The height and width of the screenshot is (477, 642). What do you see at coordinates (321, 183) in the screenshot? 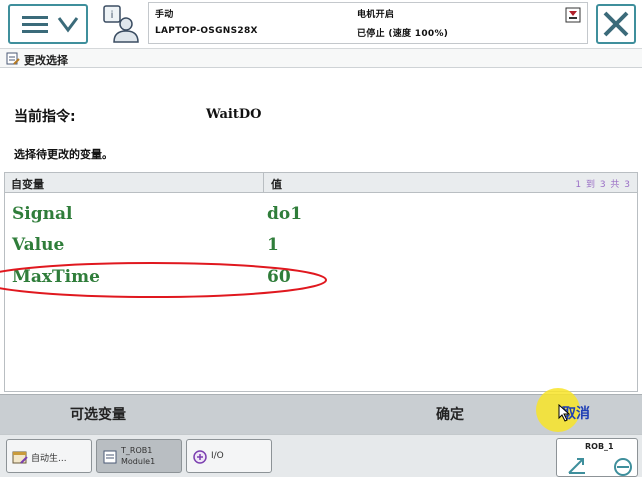
I see `table-header: 自变量 值 1 到 3 共 3` at bounding box center [321, 183].